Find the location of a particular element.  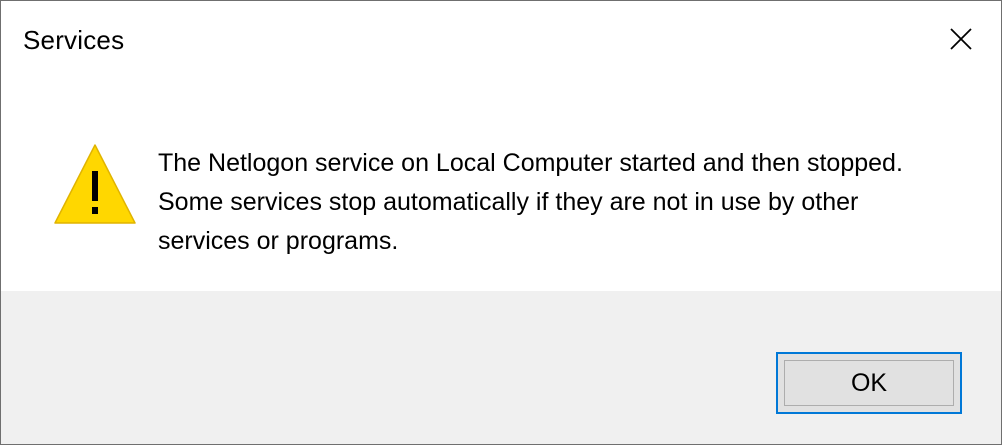

close-icon is located at coordinates (961, 39).